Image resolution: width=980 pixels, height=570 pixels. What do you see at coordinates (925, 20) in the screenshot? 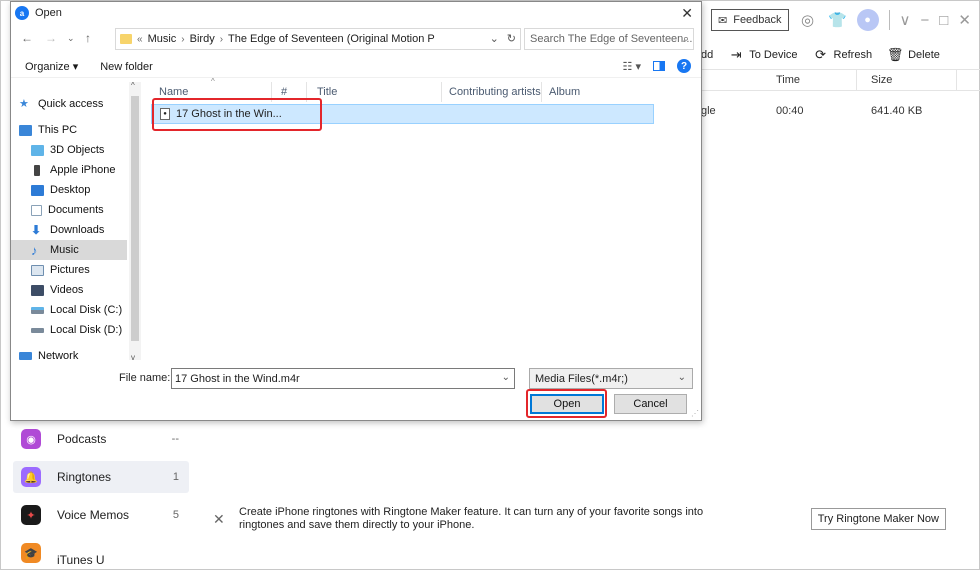
I see `minimize-icon: −` at bounding box center [925, 20].